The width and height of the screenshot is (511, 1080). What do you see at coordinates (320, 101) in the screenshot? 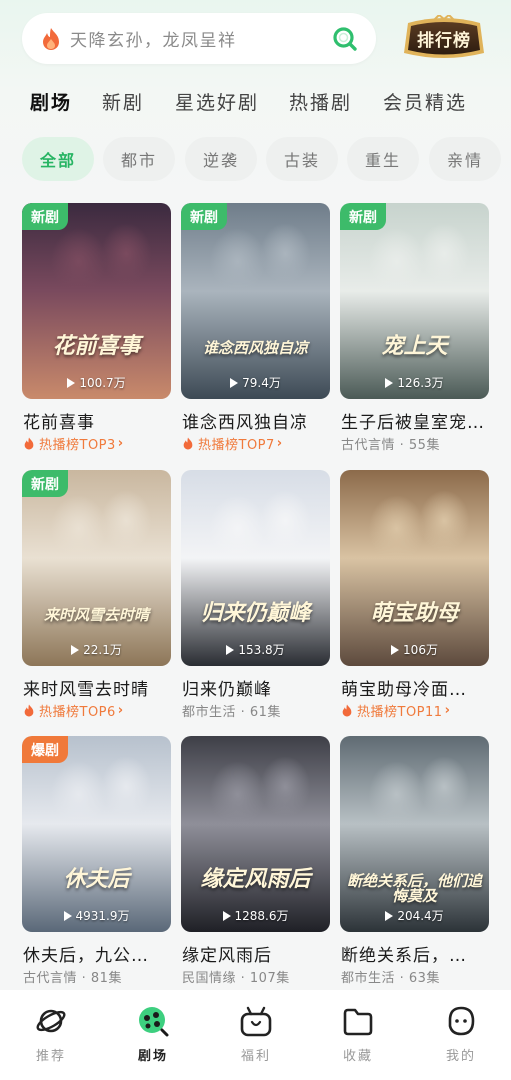
I see `tab-hot: 热播剧` at bounding box center [320, 101].